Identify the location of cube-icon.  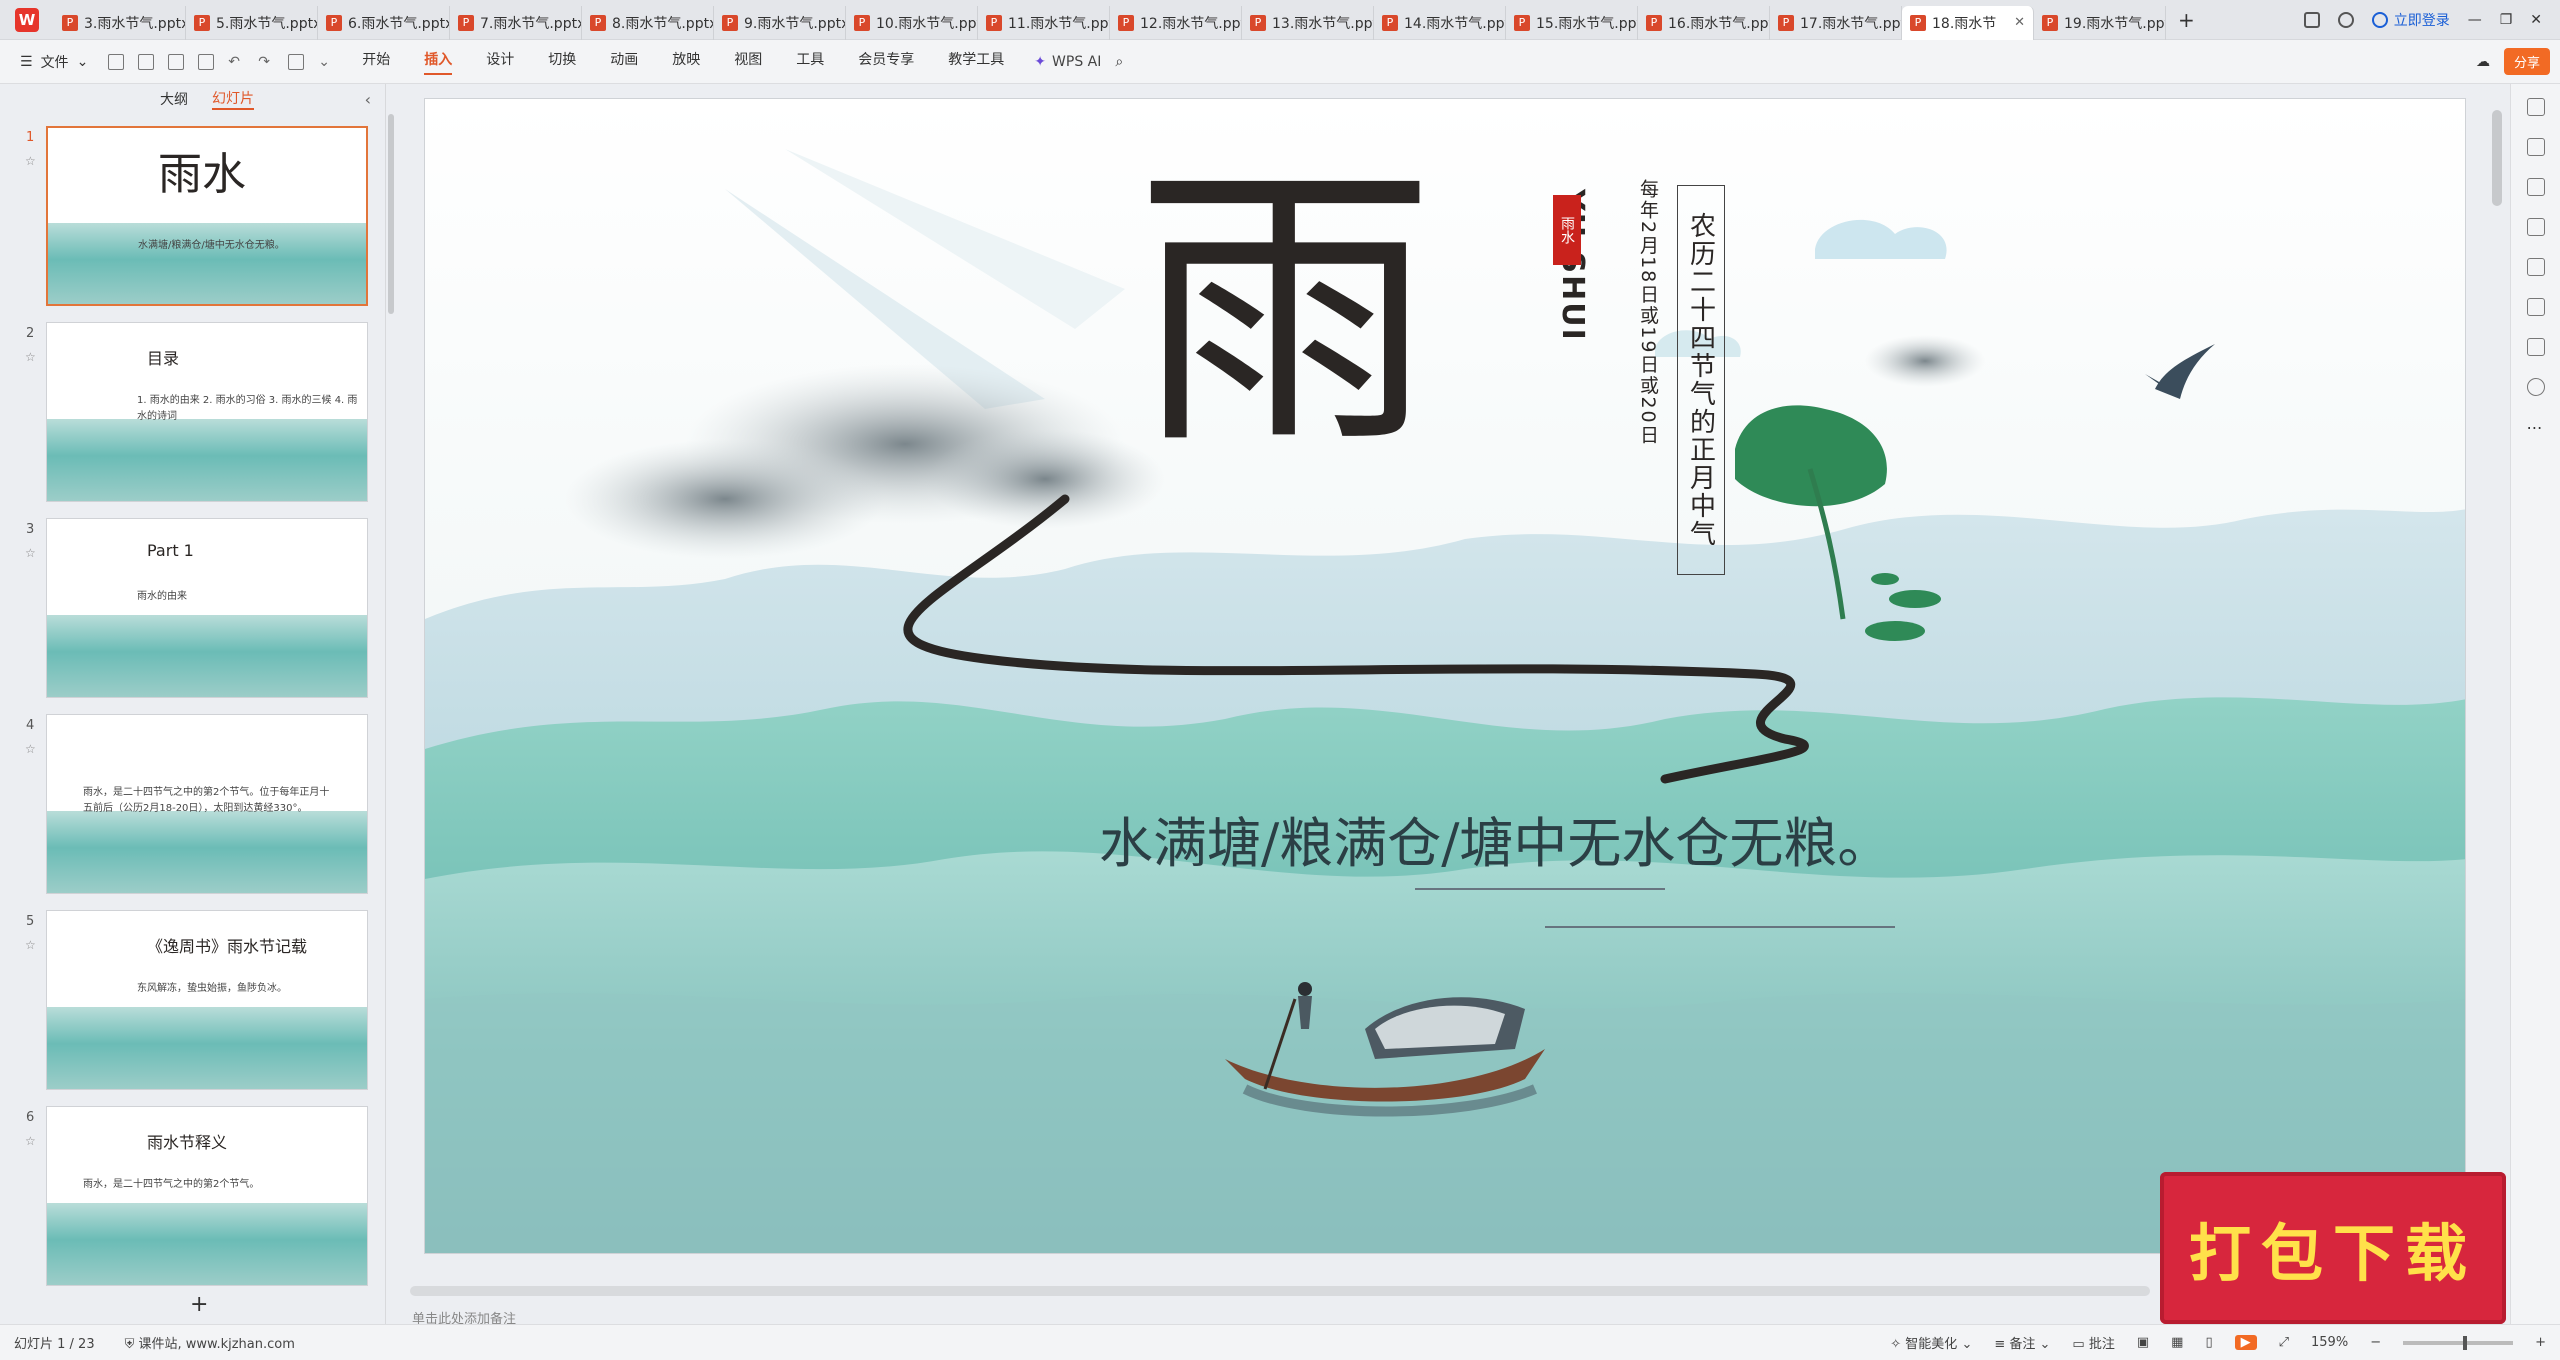
(2345, 19).